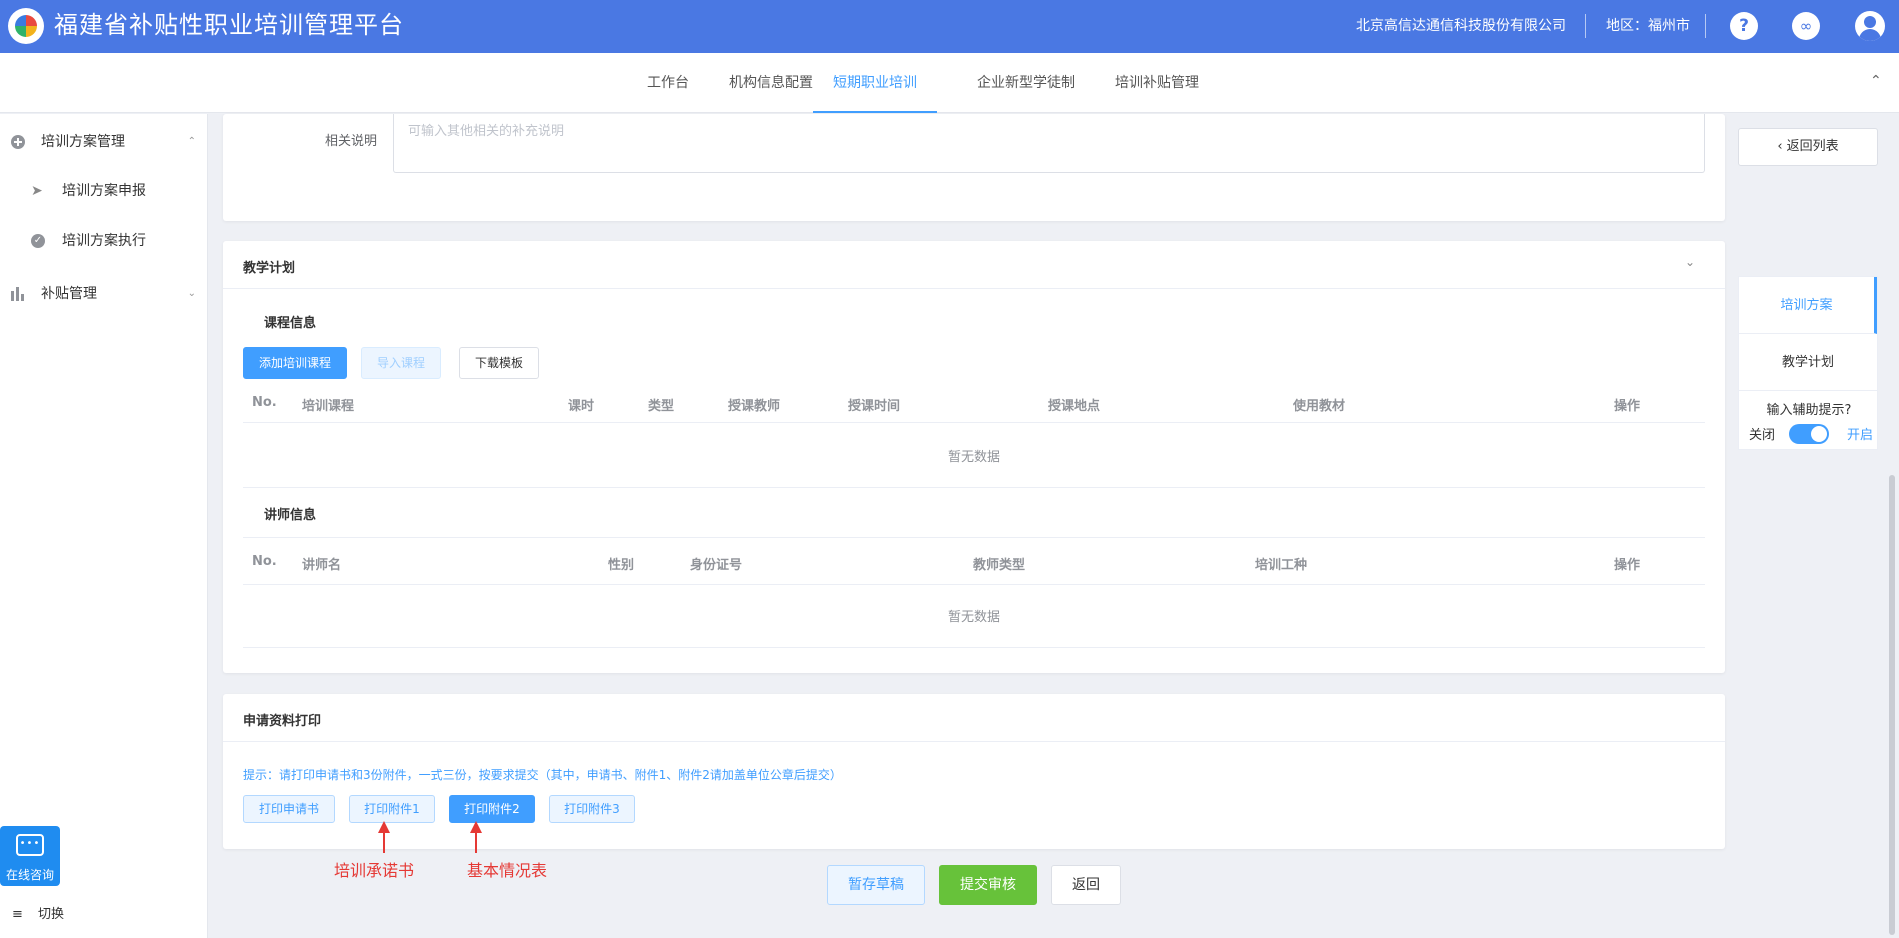 This screenshot has width=1899, height=938. Describe the element at coordinates (581, 406) in the screenshot. I see `column-header: 课时` at that location.